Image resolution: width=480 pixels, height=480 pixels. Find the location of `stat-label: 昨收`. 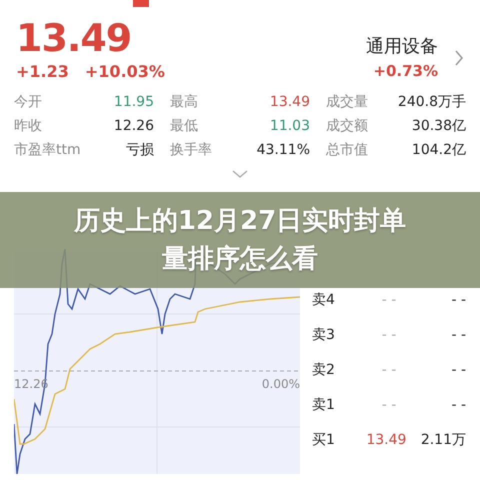

stat-label: 昨收 is located at coordinates (28, 126).